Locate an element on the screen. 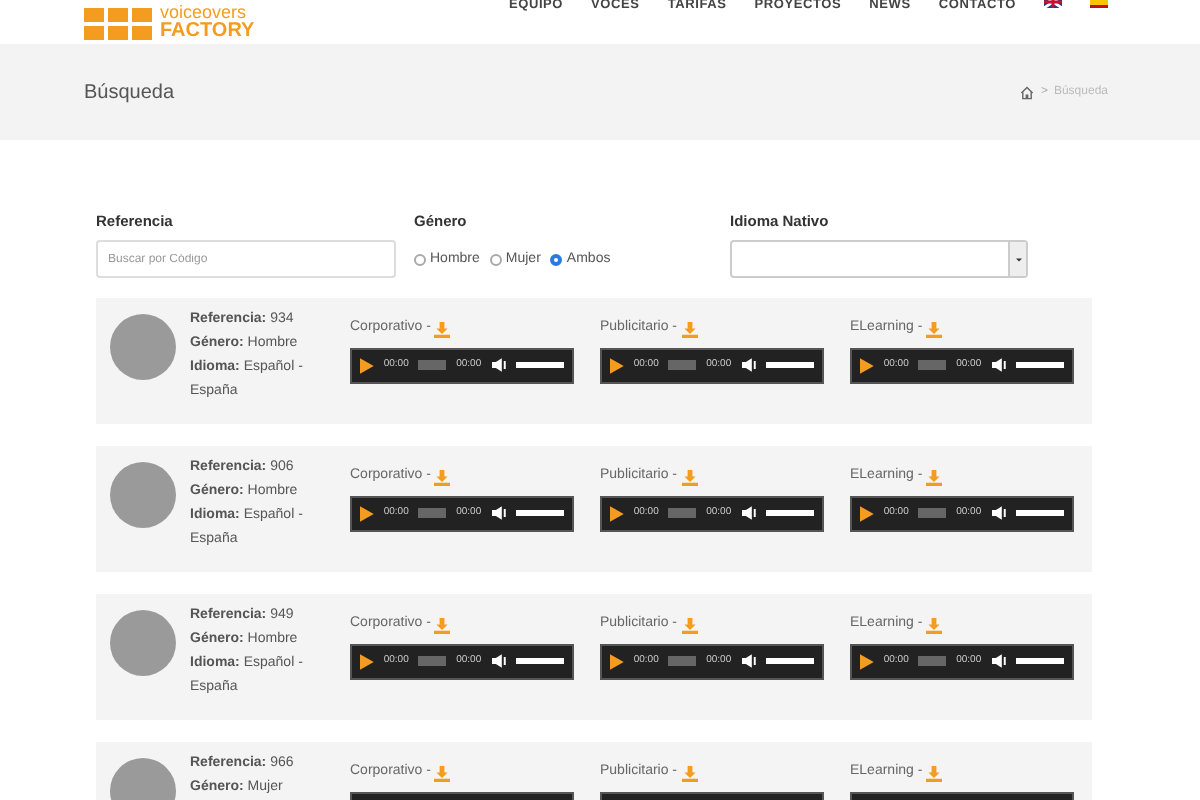 The image size is (1200, 800). caret-icon is located at coordinates (1018, 259).